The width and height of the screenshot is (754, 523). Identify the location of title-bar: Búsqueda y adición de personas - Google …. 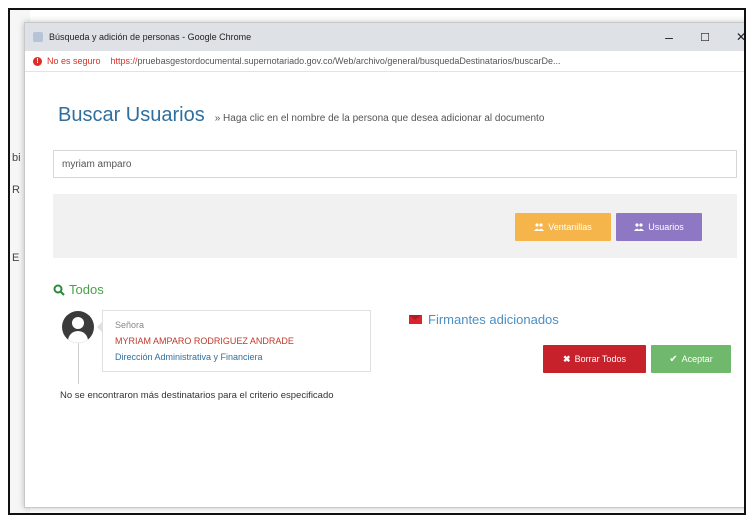
(384, 37).